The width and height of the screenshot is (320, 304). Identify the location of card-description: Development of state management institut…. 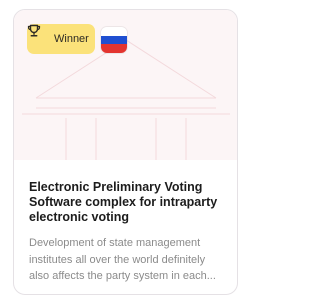
(122, 259).